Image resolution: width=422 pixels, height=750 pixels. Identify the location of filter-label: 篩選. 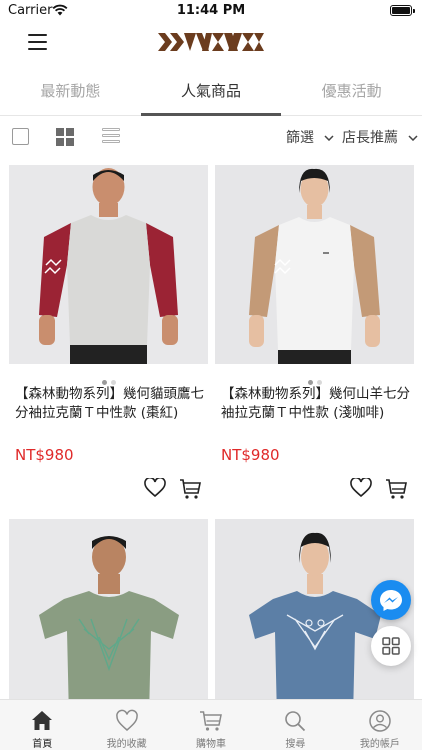
(300, 138).